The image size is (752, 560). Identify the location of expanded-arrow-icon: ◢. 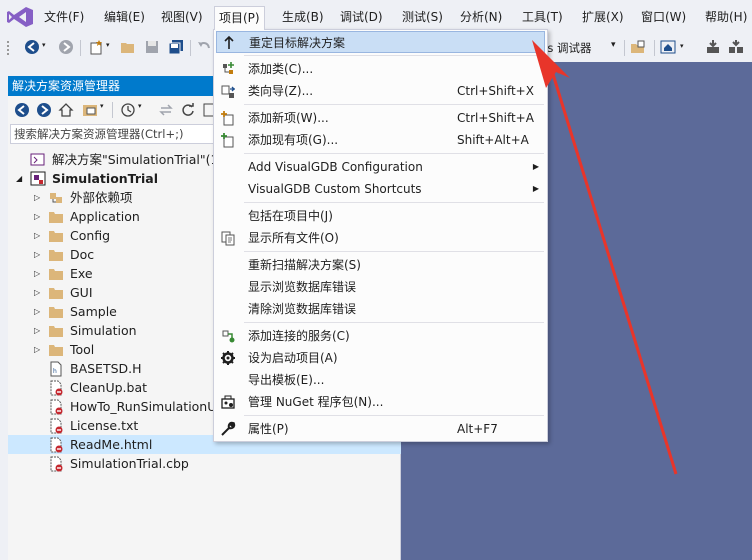
(21, 178).